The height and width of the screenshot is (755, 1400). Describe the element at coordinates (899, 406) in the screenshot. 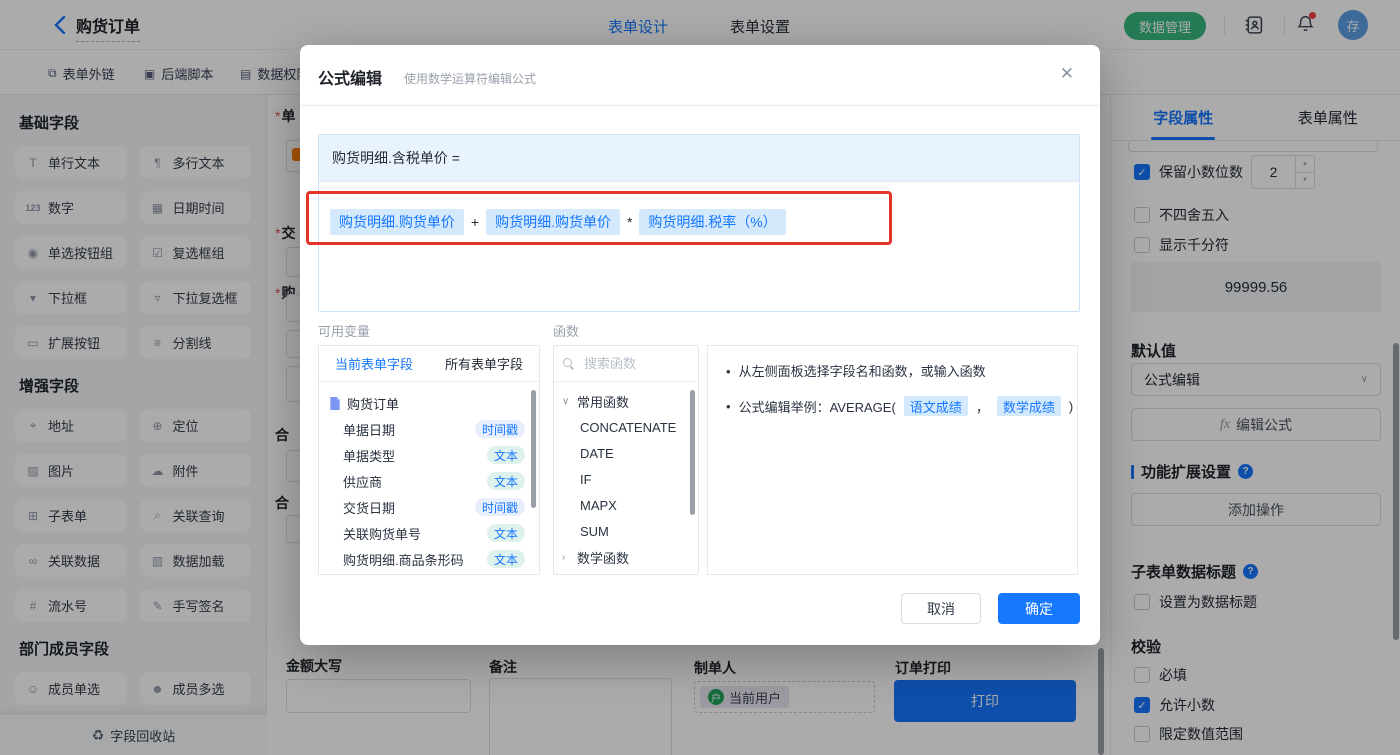

I see `help-tip-2: • 公式编辑举例：AVERAGE( 语文成绩 ， 数学成绩 )` at that location.